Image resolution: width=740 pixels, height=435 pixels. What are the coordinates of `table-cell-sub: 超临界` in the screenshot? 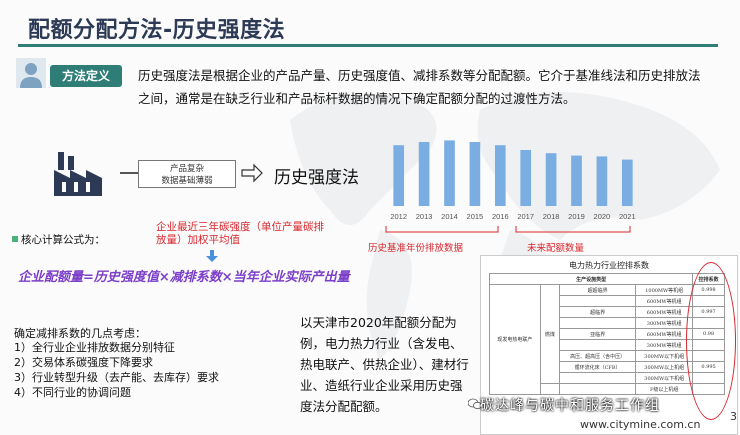 It's located at (597, 312).